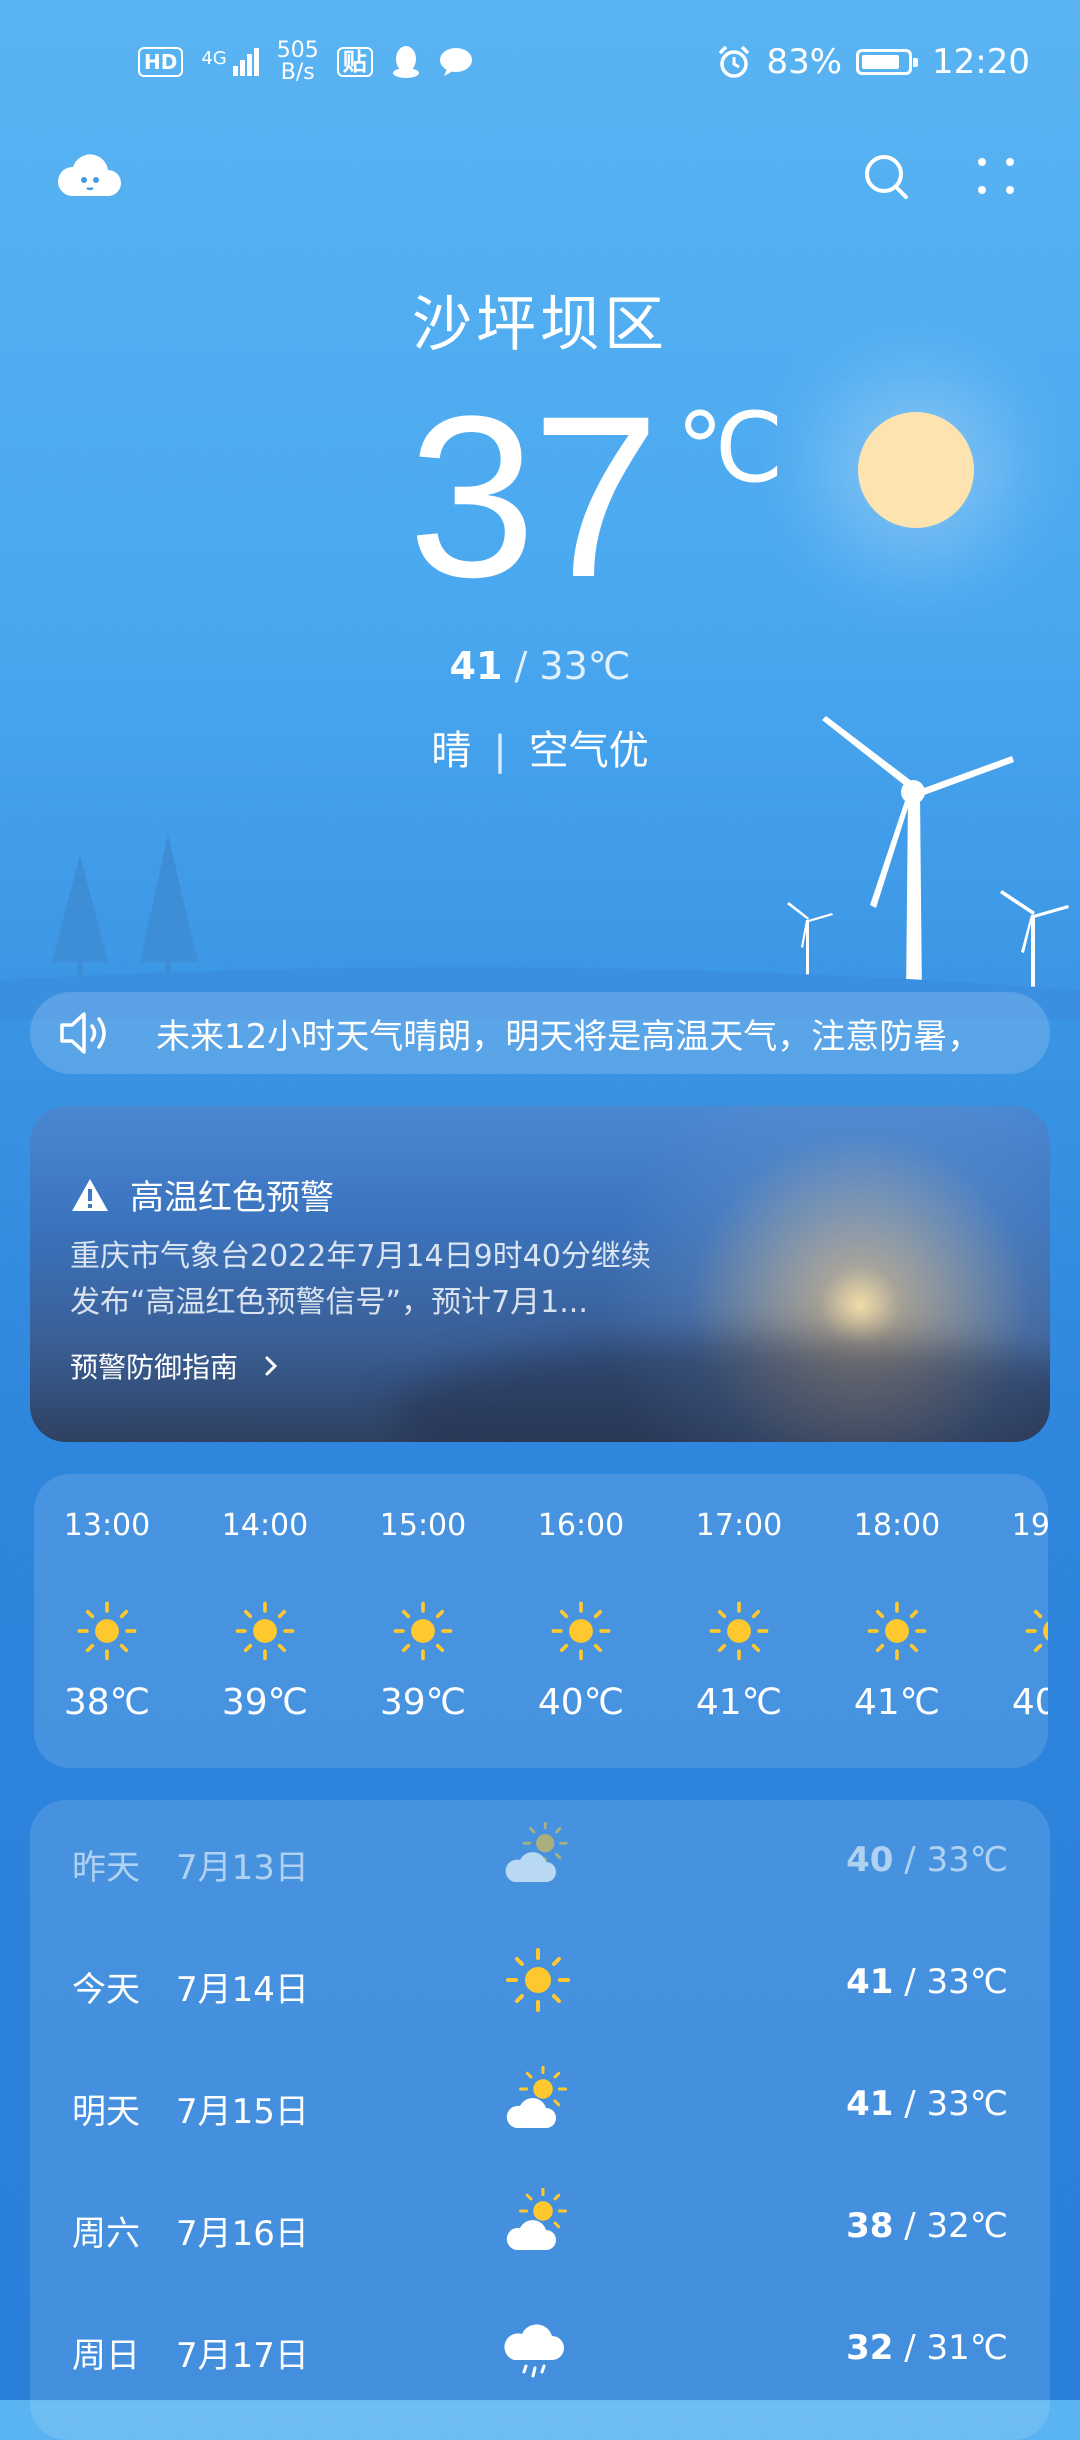 This screenshot has height=2440, width=1080. What do you see at coordinates (242, 2356) in the screenshot?
I see `daily-date: 7月17日` at bounding box center [242, 2356].